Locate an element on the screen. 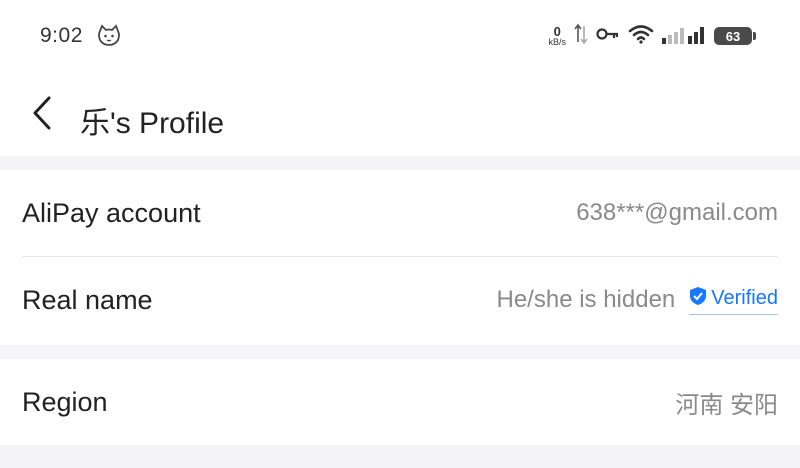 The height and width of the screenshot is (468, 800). page-title: 乐's Profile is located at coordinates (152, 123).